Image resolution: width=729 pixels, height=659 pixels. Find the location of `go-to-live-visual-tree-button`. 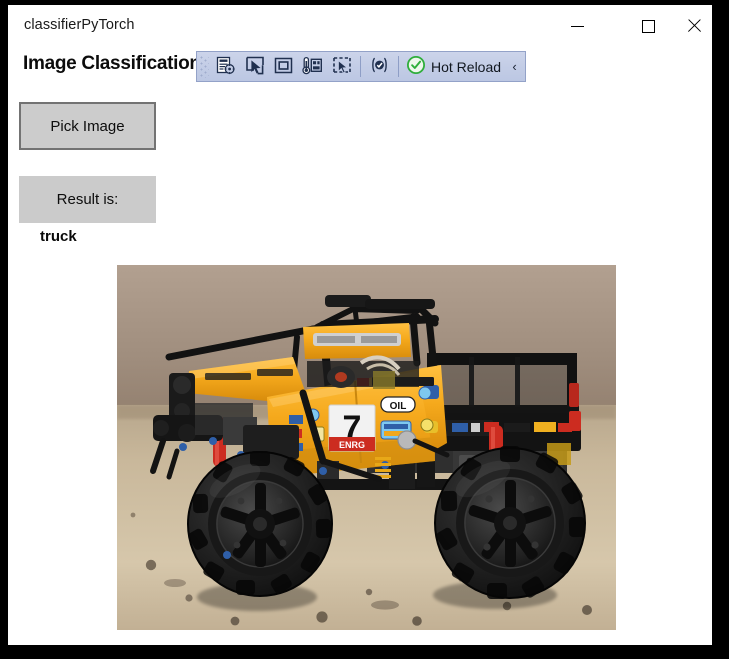

go-to-live-visual-tree-button is located at coordinates (225, 67).